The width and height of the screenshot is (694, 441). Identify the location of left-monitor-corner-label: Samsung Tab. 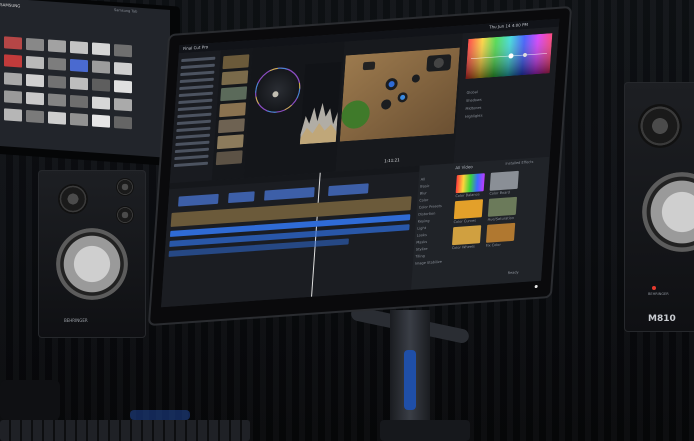
(126, 11).